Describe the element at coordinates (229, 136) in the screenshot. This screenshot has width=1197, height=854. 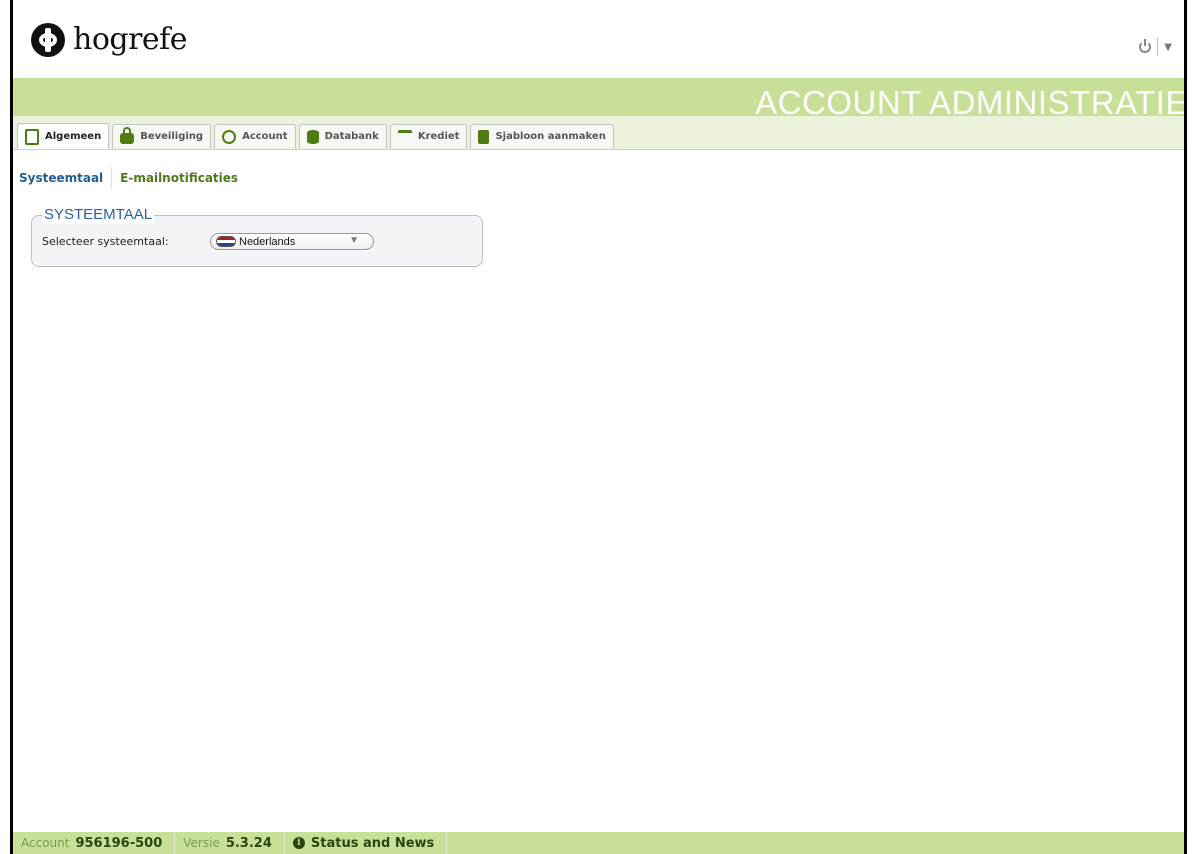
I see `account-icon` at that location.